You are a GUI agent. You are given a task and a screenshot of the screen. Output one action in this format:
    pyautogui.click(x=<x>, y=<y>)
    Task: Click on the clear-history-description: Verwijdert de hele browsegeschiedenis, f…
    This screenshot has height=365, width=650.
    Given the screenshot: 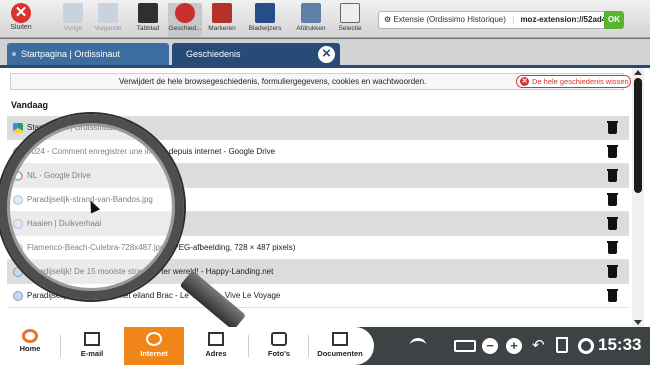 What is the action you would take?
    pyautogui.click(x=273, y=81)
    